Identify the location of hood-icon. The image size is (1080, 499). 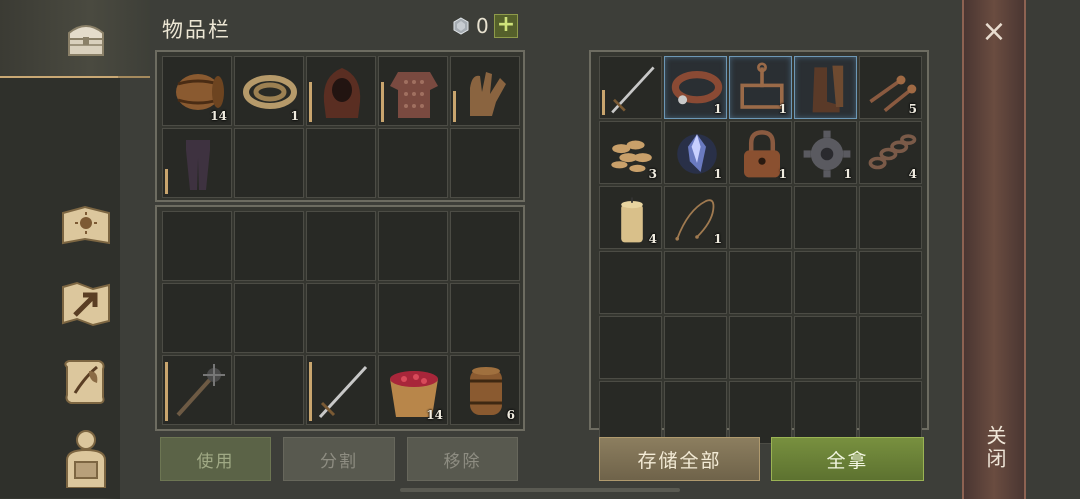
(342, 93).